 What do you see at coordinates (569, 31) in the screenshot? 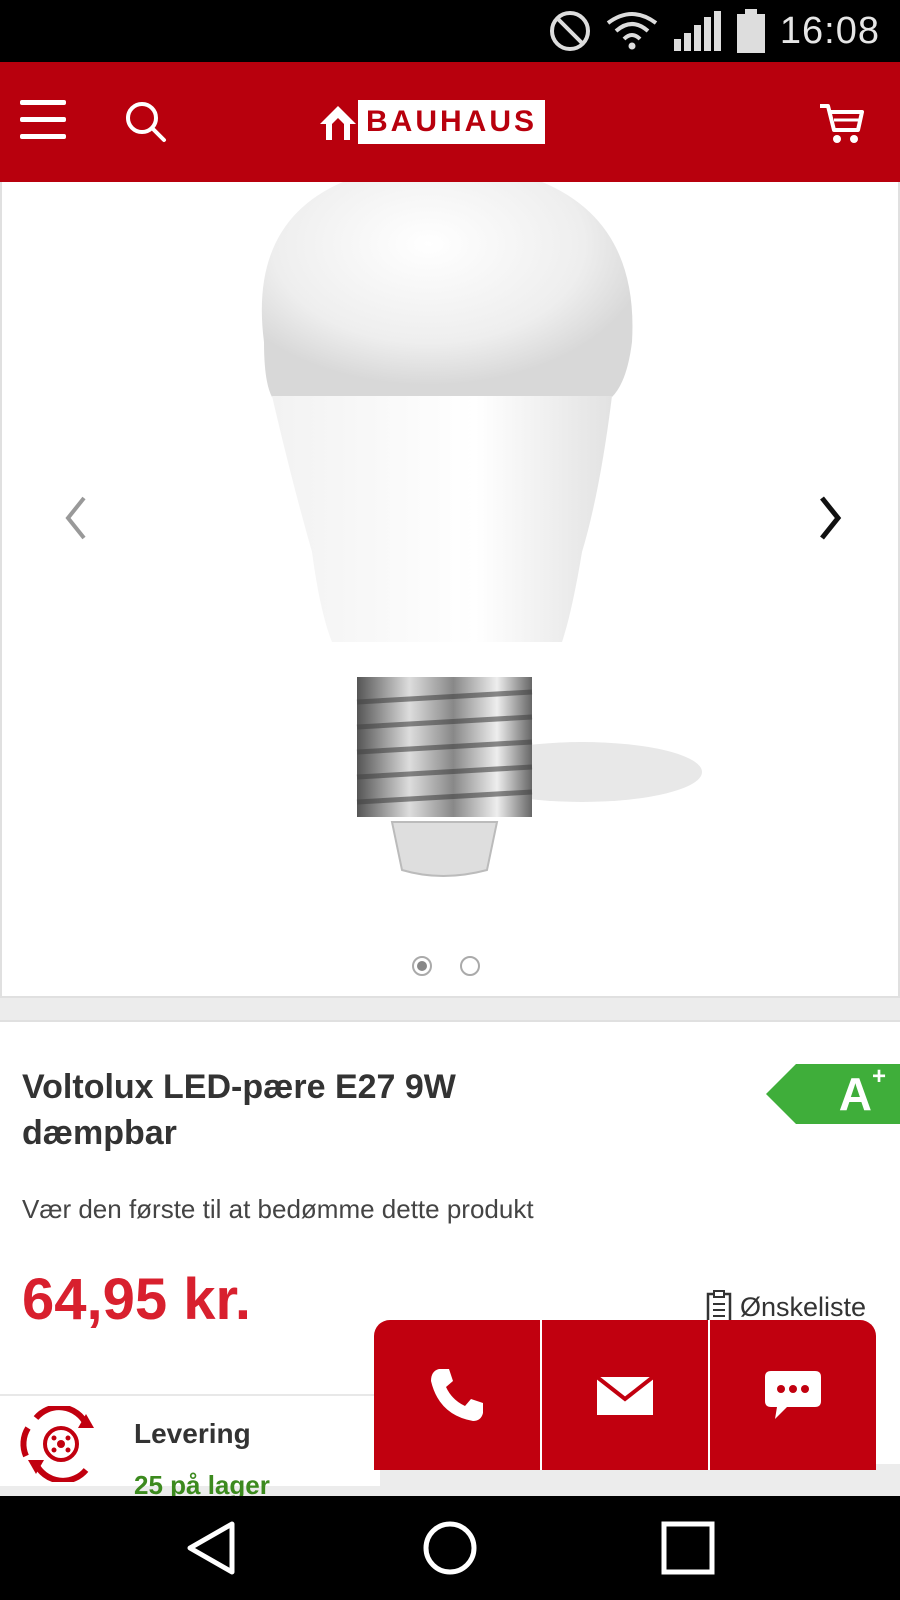
I see `do-not-disturb-icon` at bounding box center [569, 31].